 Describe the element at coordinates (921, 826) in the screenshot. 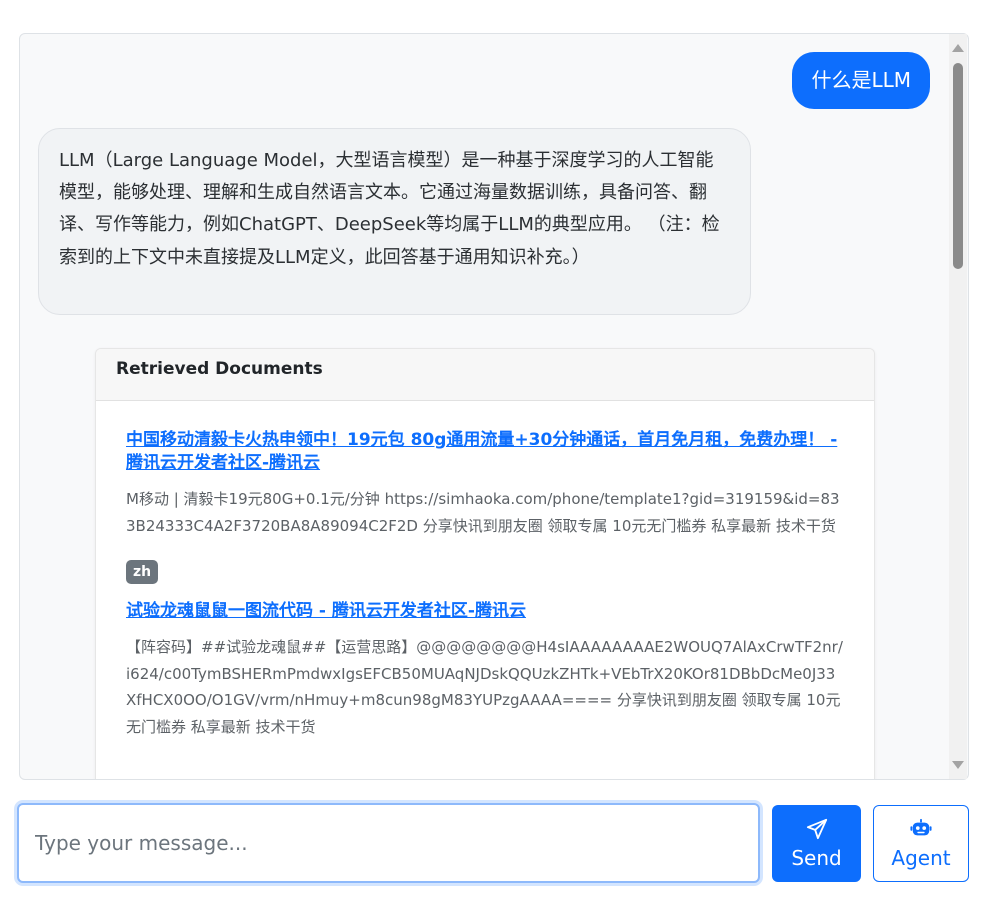

I see `robot-icon` at that location.